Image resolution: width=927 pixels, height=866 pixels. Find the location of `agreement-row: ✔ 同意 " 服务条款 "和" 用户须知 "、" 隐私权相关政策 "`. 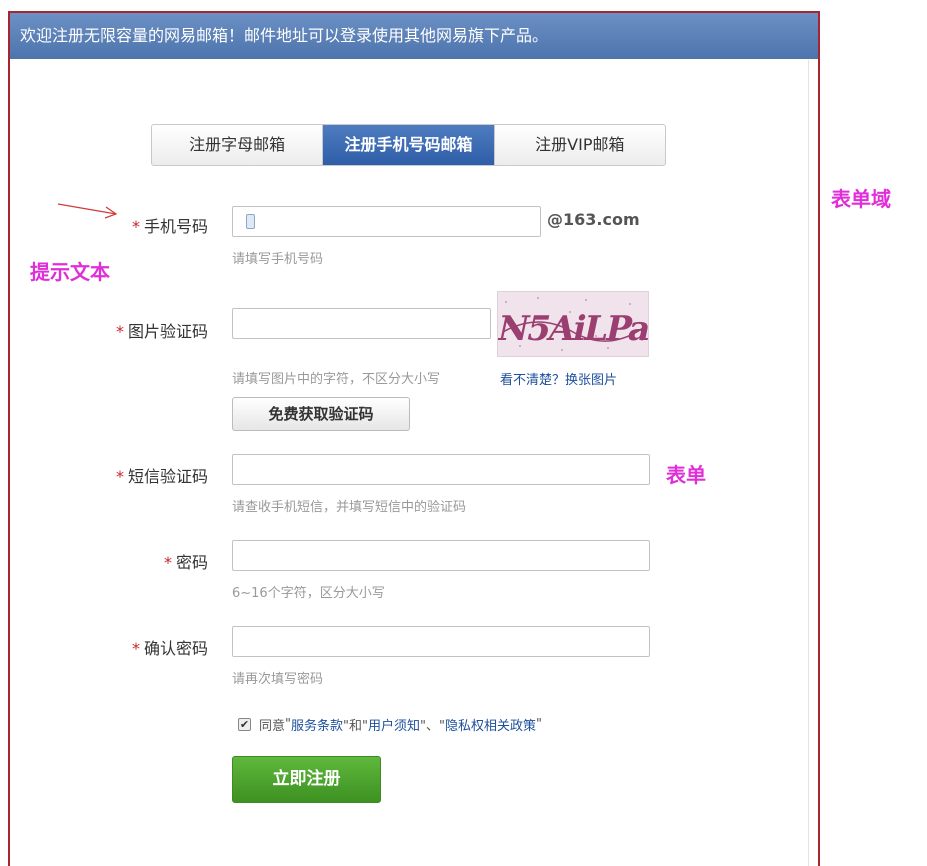

agreement-row: ✔ 同意 " 服务条款 "和" 用户须知 "、" 隐私权相关政策 " is located at coordinates (390, 724).